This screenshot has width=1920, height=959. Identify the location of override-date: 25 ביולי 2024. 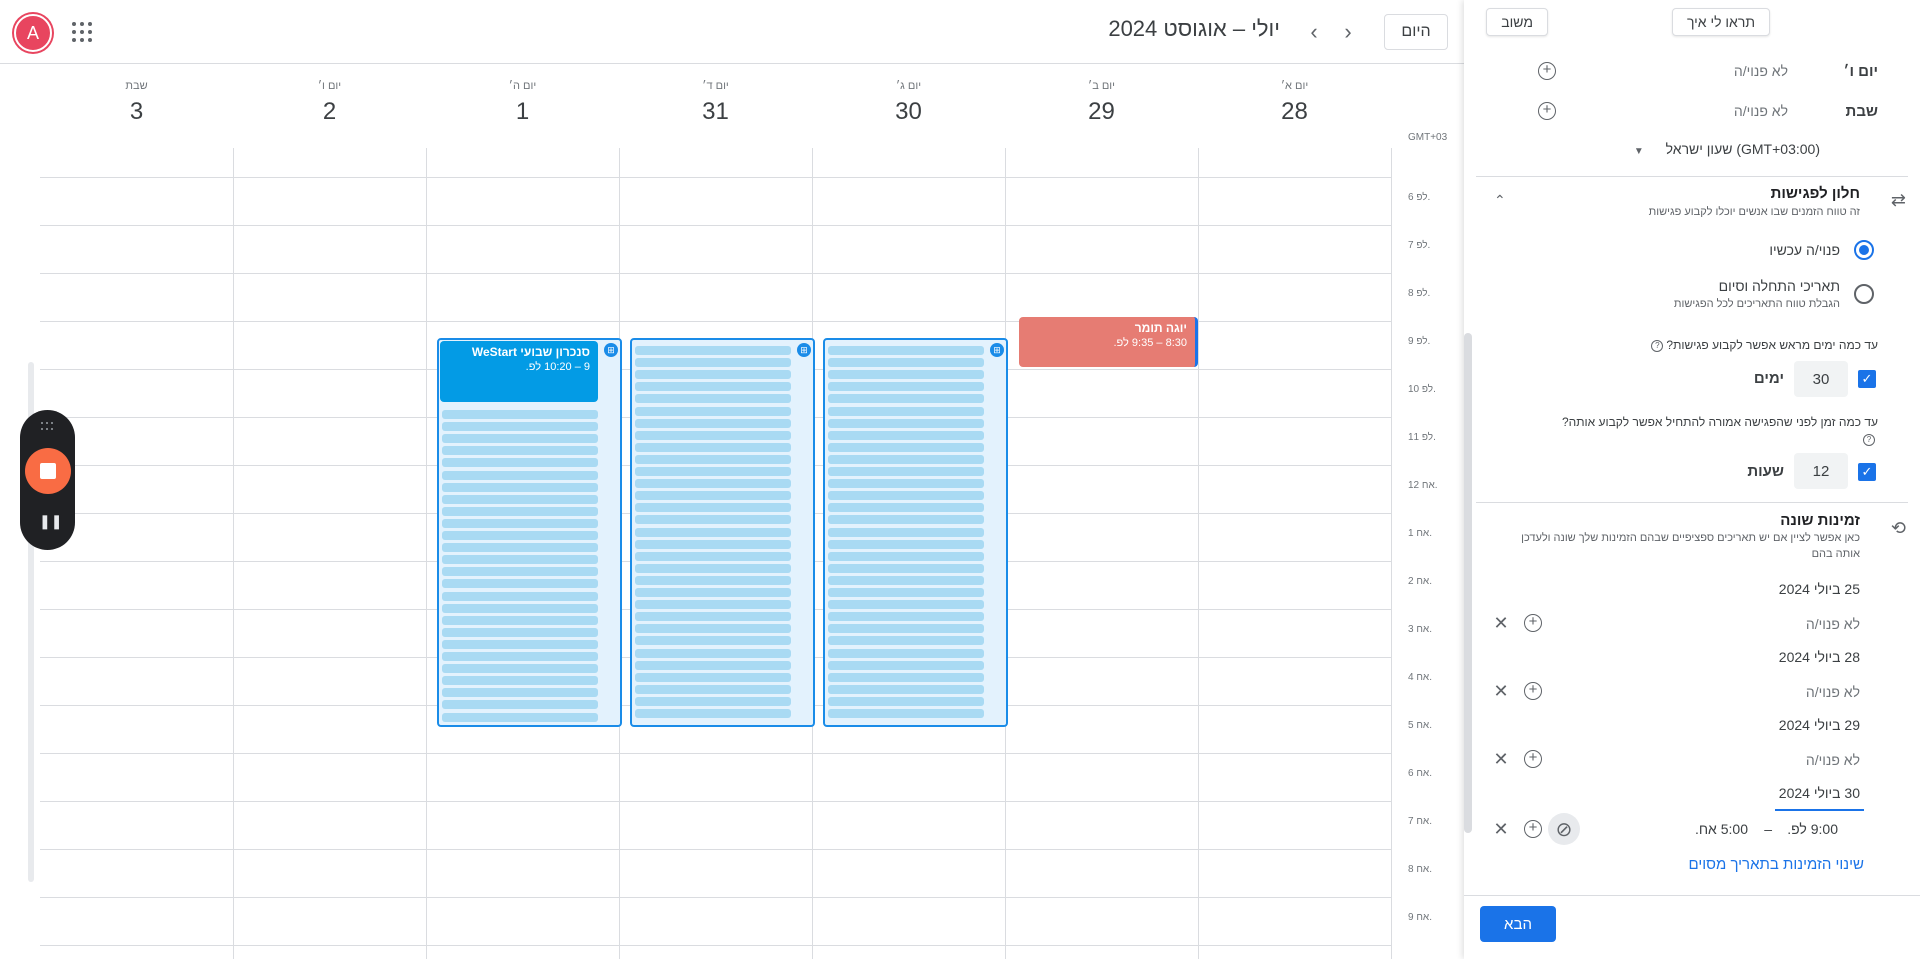
(1819, 589).